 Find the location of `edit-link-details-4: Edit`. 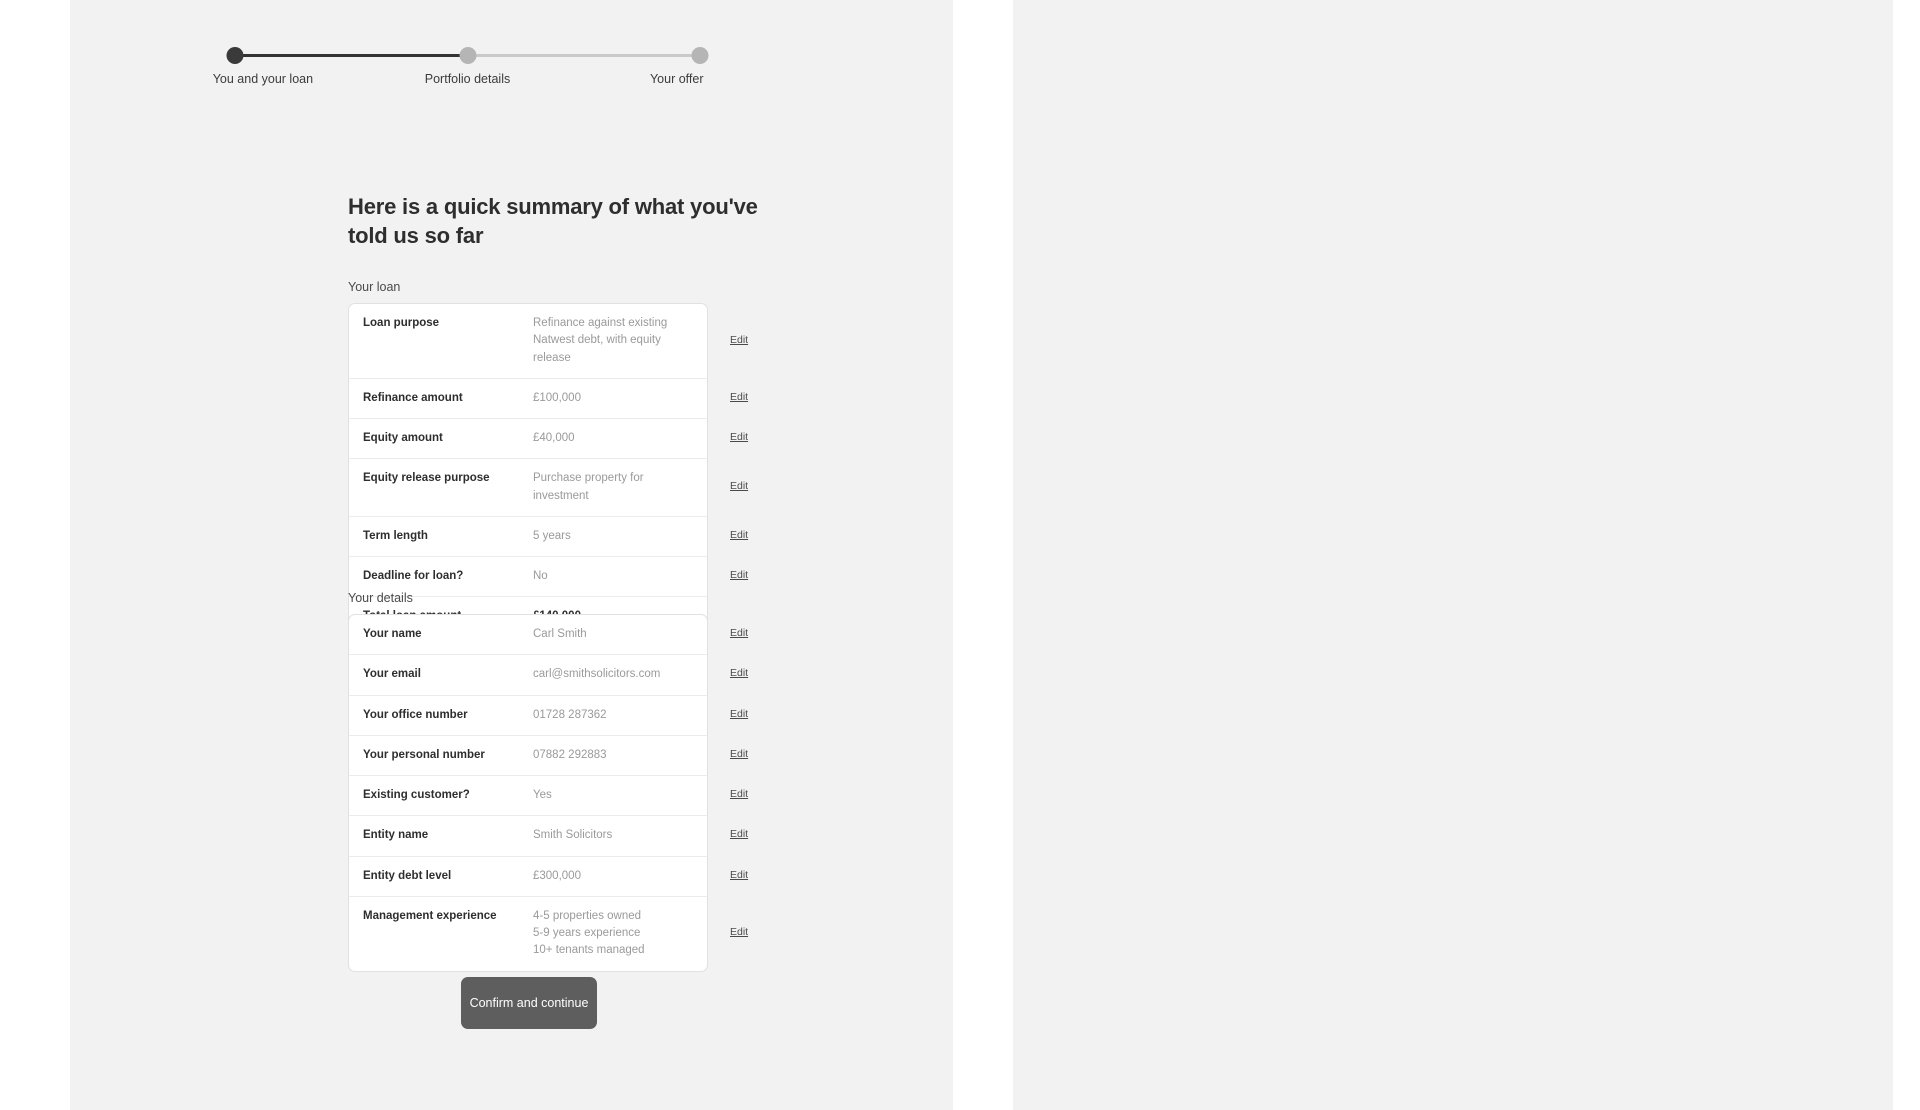

edit-link-details-4: Edit is located at coordinates (739, 794).